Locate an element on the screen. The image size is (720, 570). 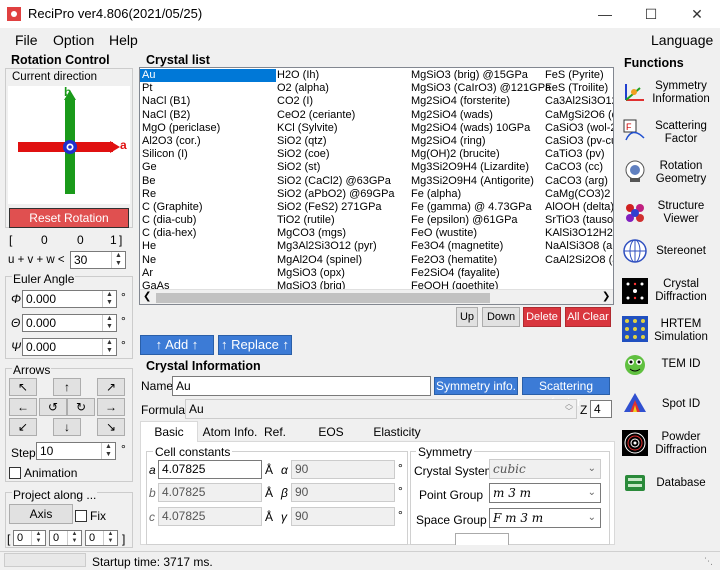
crystal-list-item: NaCl (B2) is located at coordinates (208, 115).